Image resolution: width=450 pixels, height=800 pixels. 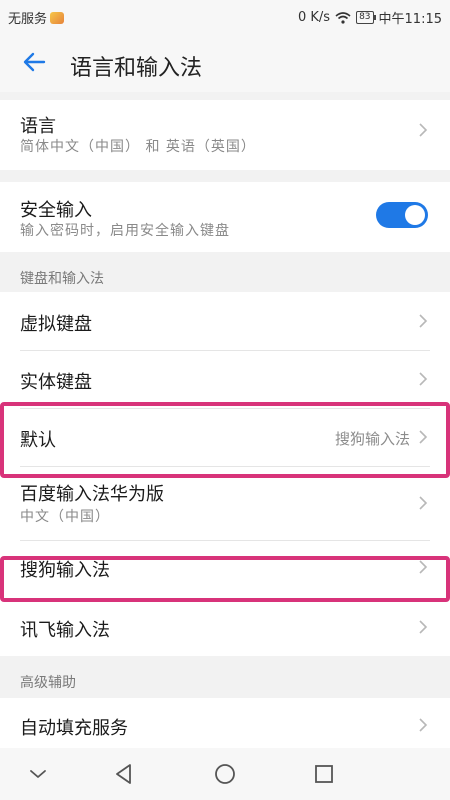 I want to click on language-value: 简体中文（中国） 和 英语（英国）, so click(x=138, y=147).